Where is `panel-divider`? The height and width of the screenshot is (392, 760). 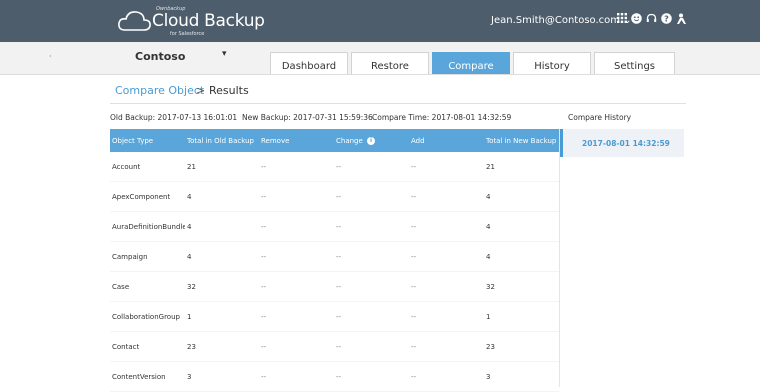
panel-divider is located at coordinates (559, 258).